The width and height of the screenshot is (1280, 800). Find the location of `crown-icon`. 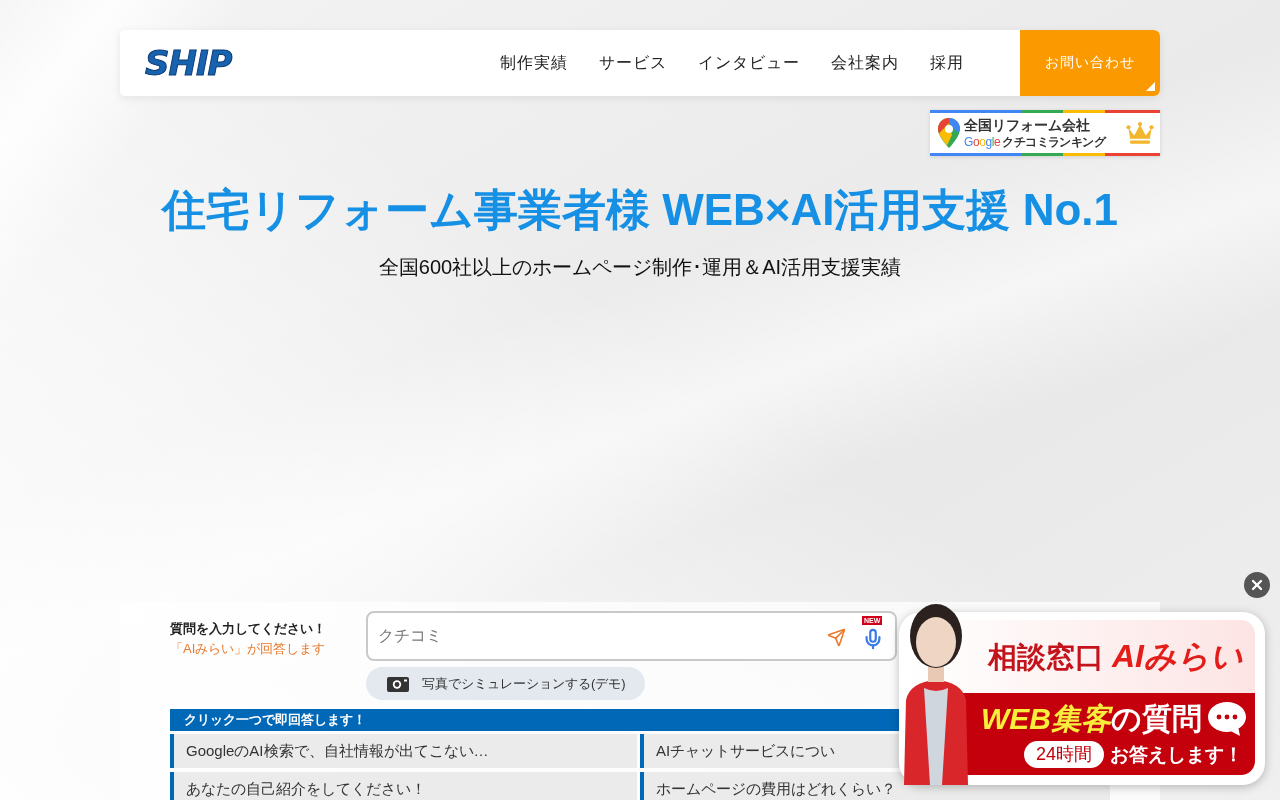

crown-icon is located at coordinates (1140, 133).